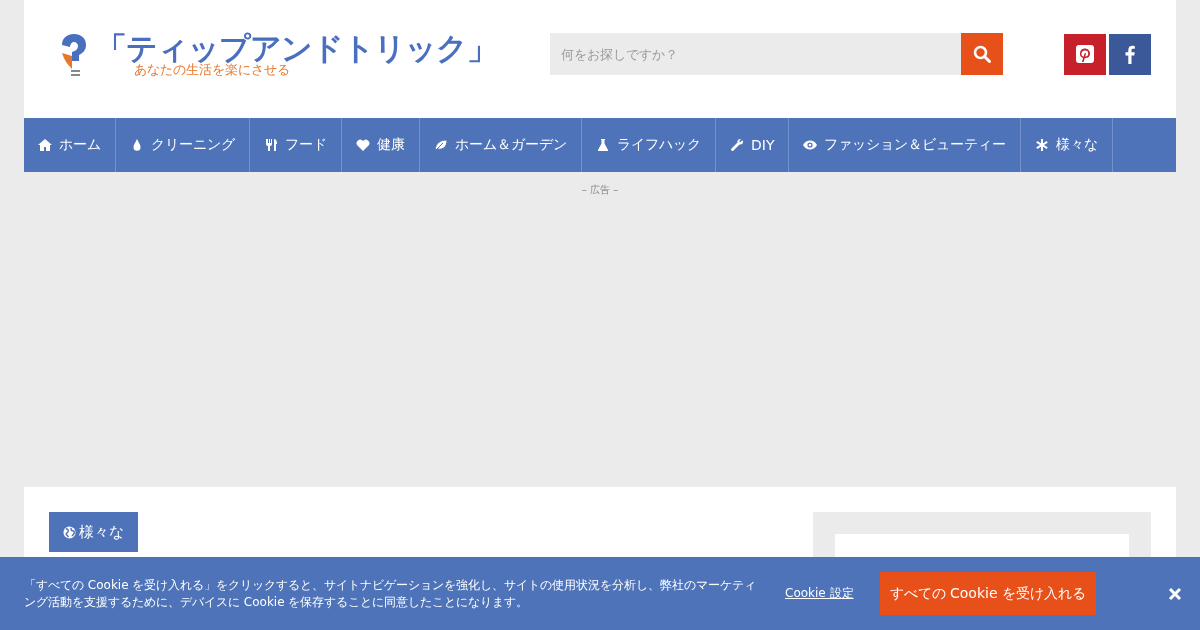  What do you see at coordinates (391, 593) in the screenshot?
I see `cookie-message: 「すべての Cookie を受け入れる」をクリックすると、サイトナビゲーションを強化し、サイトの使用状況を分析し、弊社のマーケティング活動を支援するために、デバイスに Cookie を保存することに同意したことになります。` at bounding box center [391, 593].